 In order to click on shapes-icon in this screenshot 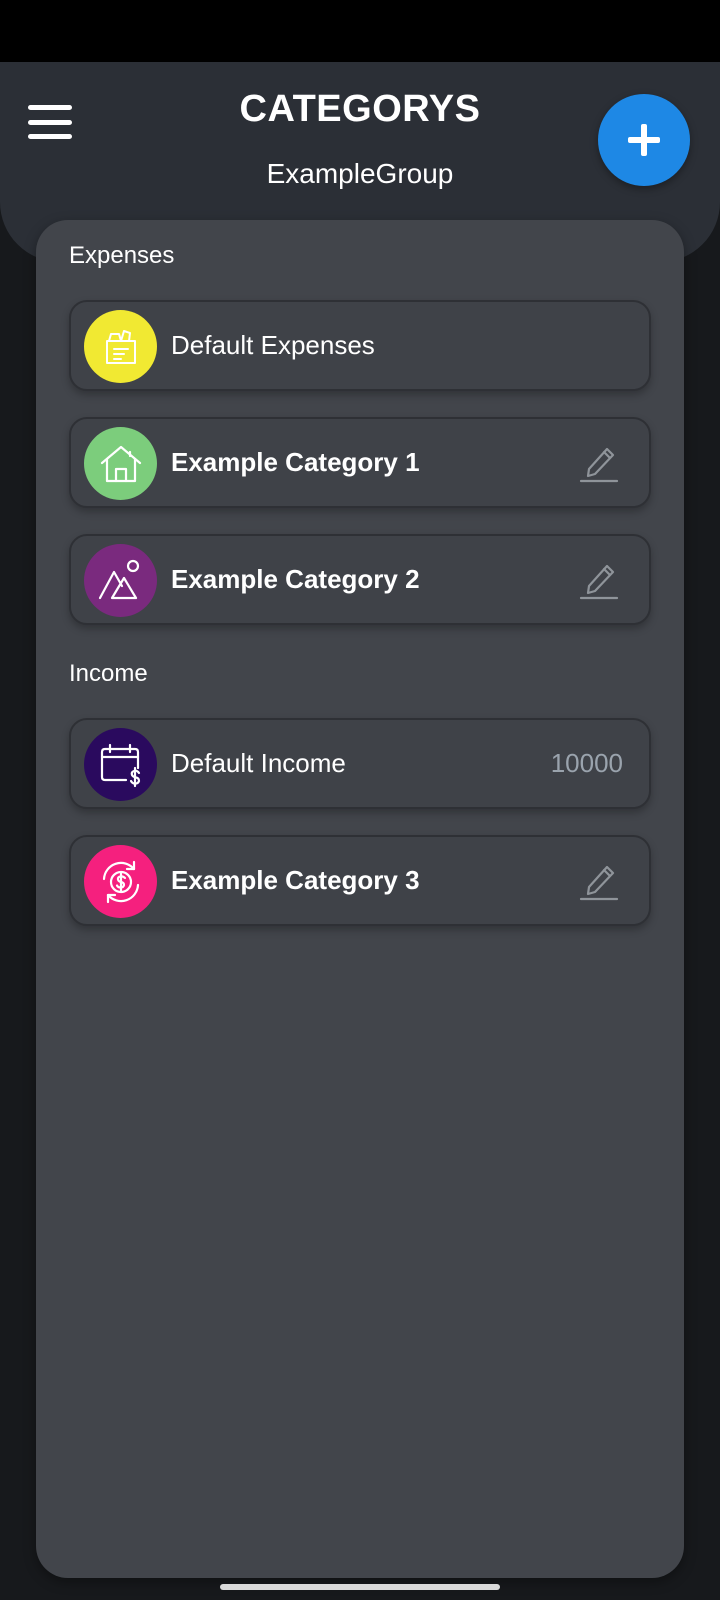, I will do `click(118, 579)`.